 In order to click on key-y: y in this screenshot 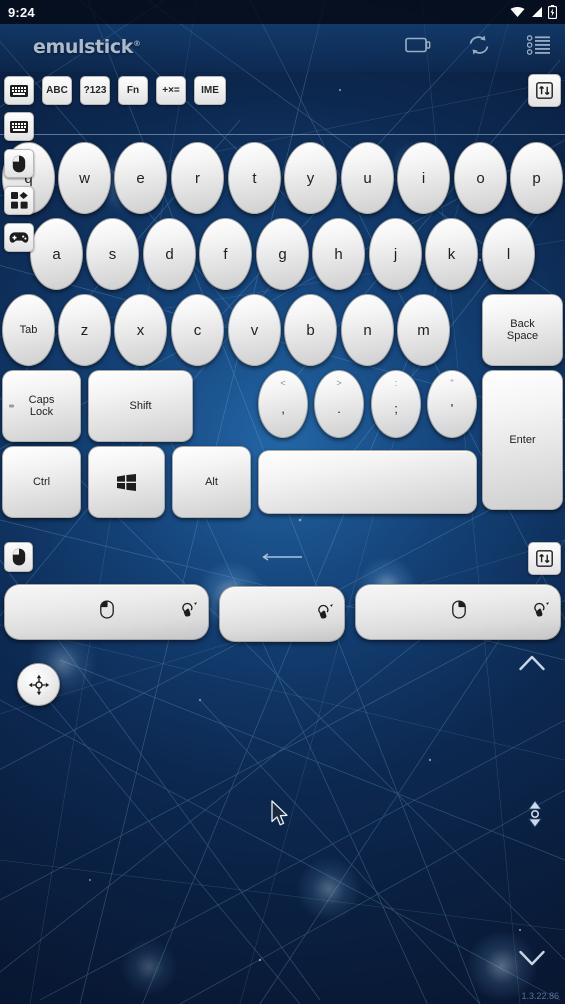, I will do `click(310, 178)`.